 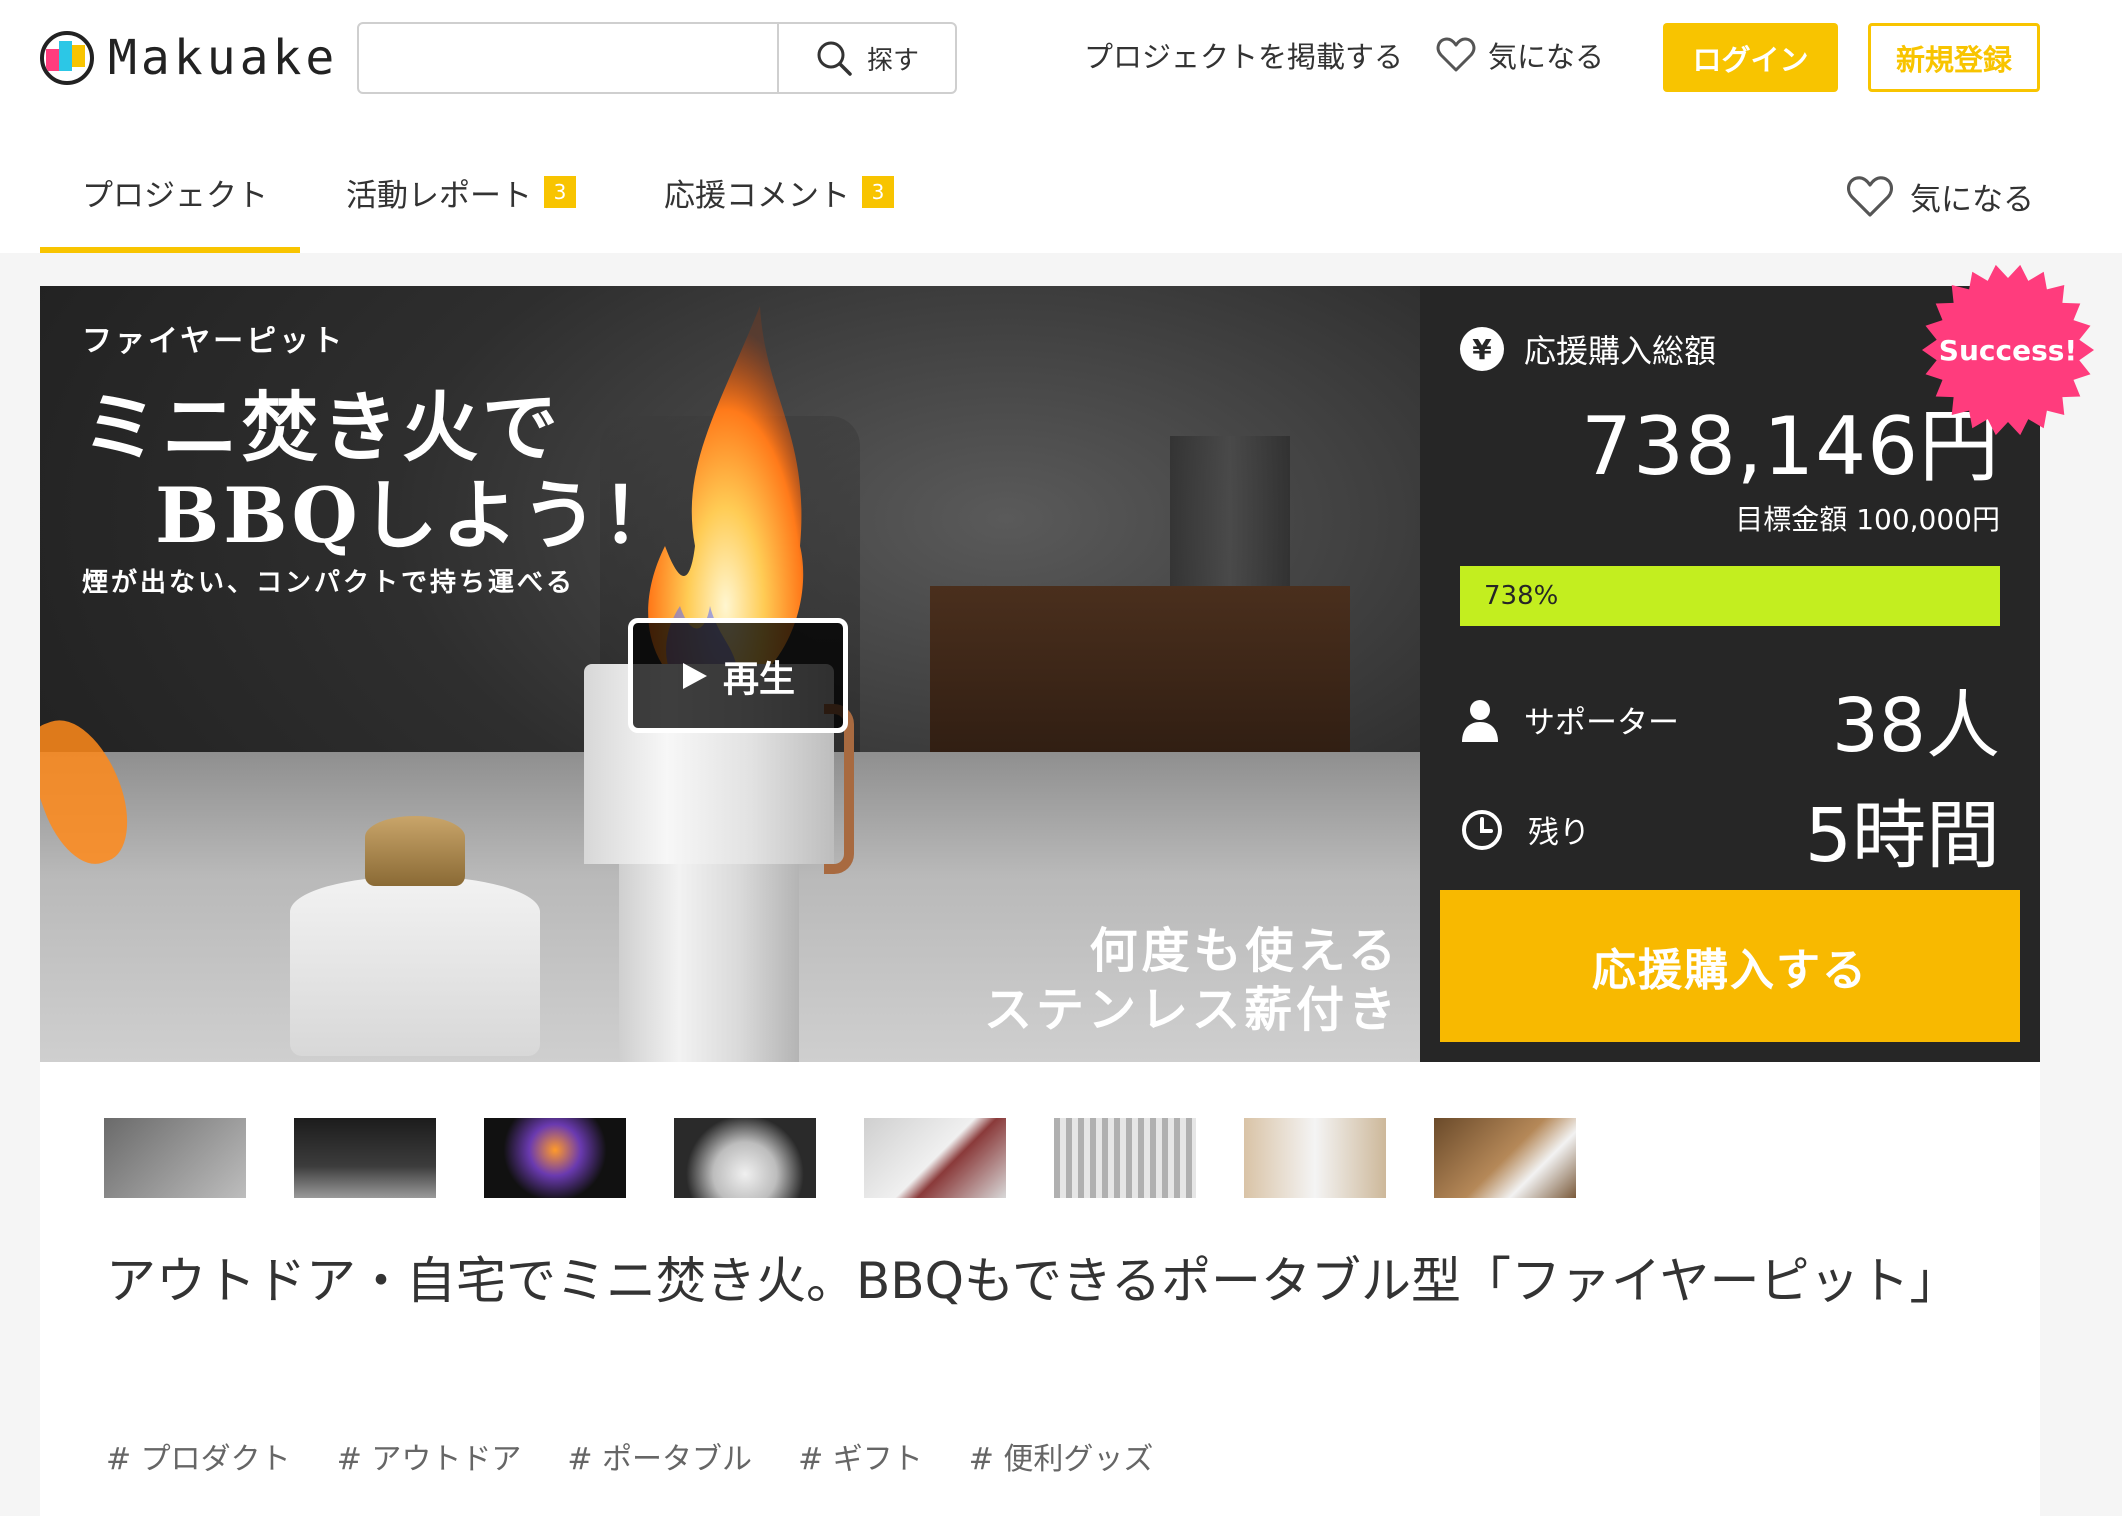 What do you see at coordinates (757, 196) in the screenshot?
I see `tab-comments-label: 応援コメント` at bounding box center [757, 196].